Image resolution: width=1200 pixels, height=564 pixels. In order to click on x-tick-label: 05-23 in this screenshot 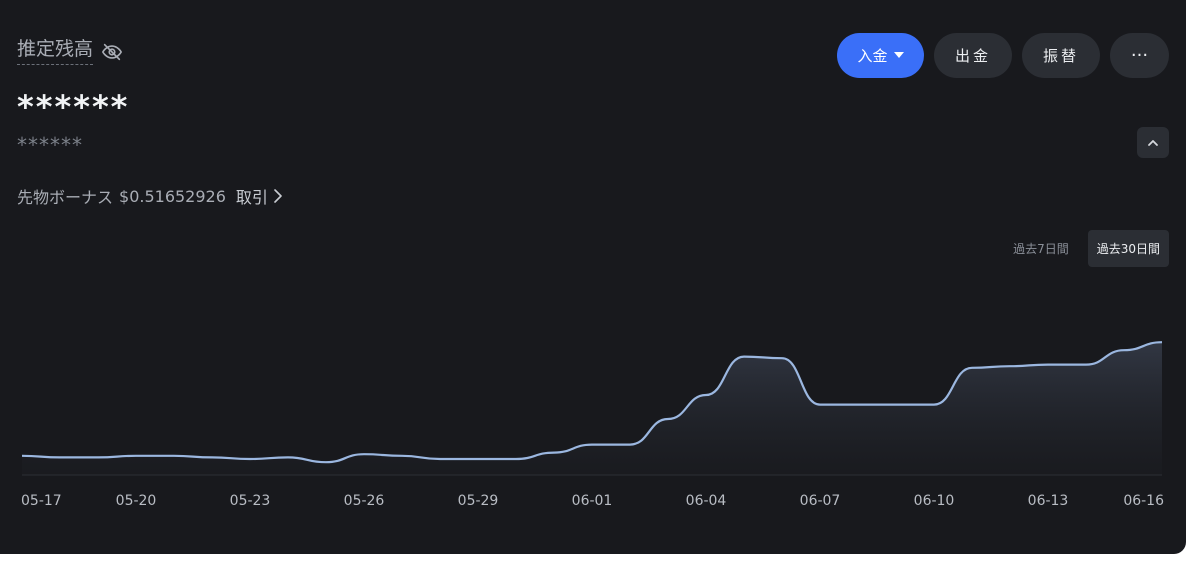, I will do `click(250, 501)`.